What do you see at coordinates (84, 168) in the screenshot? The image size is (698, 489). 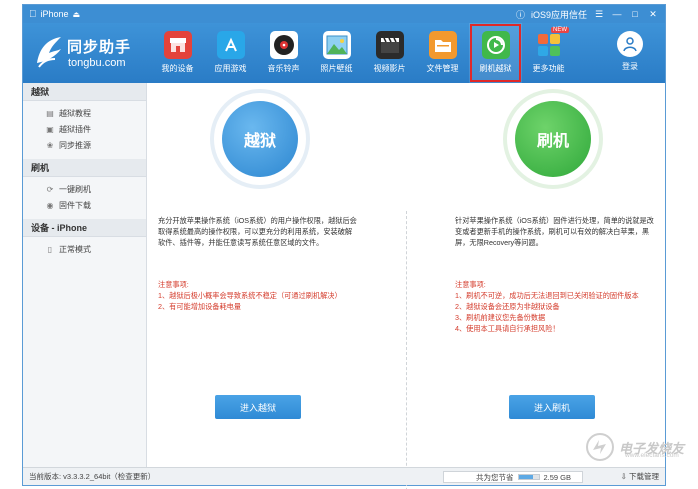 I see `sidebar-section-flash: 刷机` at bounding box center [84, 168].